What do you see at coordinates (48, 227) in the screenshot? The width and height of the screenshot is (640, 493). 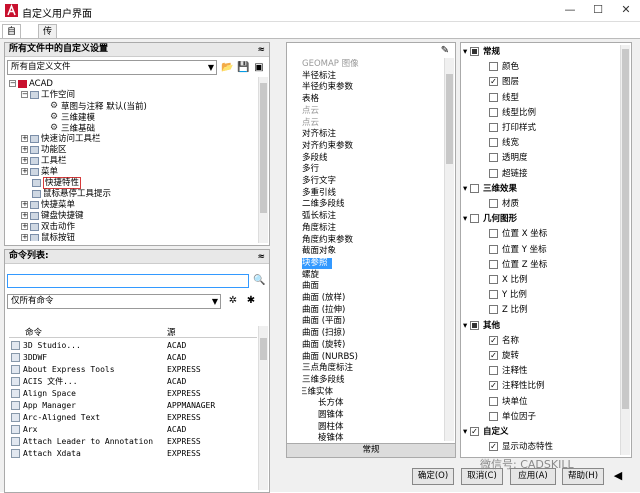 I see `tree-node: + 双击动作` at bounding box center [48, 227].